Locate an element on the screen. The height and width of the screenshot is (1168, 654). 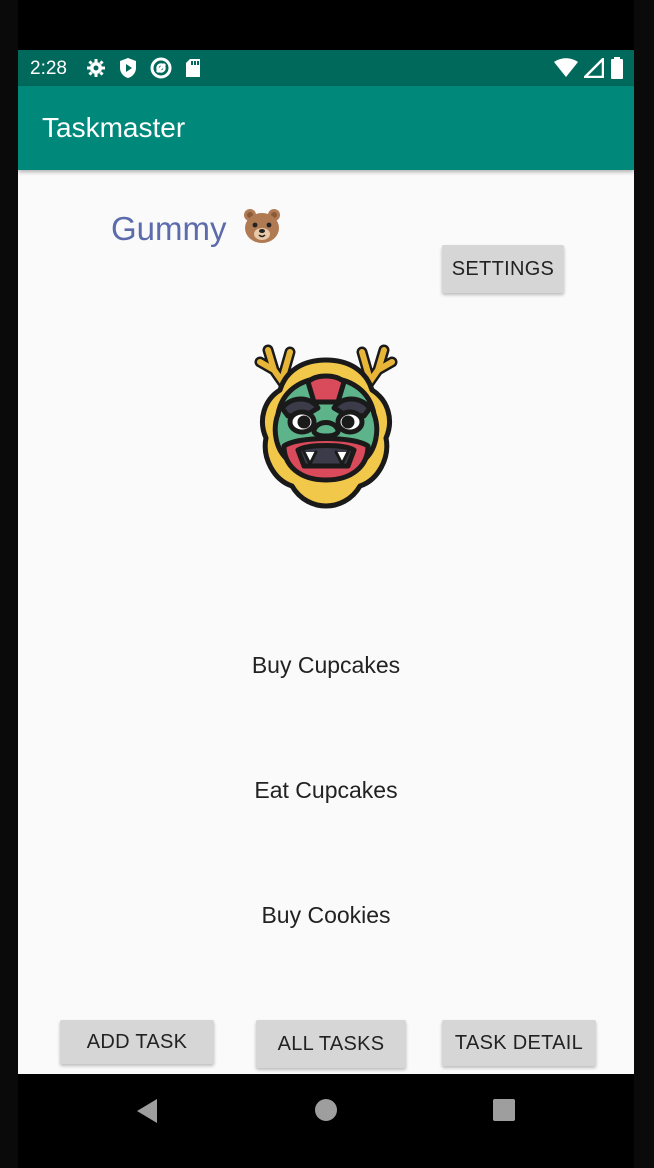
app-title: Taskmaster is located at coordinates (114, 127).